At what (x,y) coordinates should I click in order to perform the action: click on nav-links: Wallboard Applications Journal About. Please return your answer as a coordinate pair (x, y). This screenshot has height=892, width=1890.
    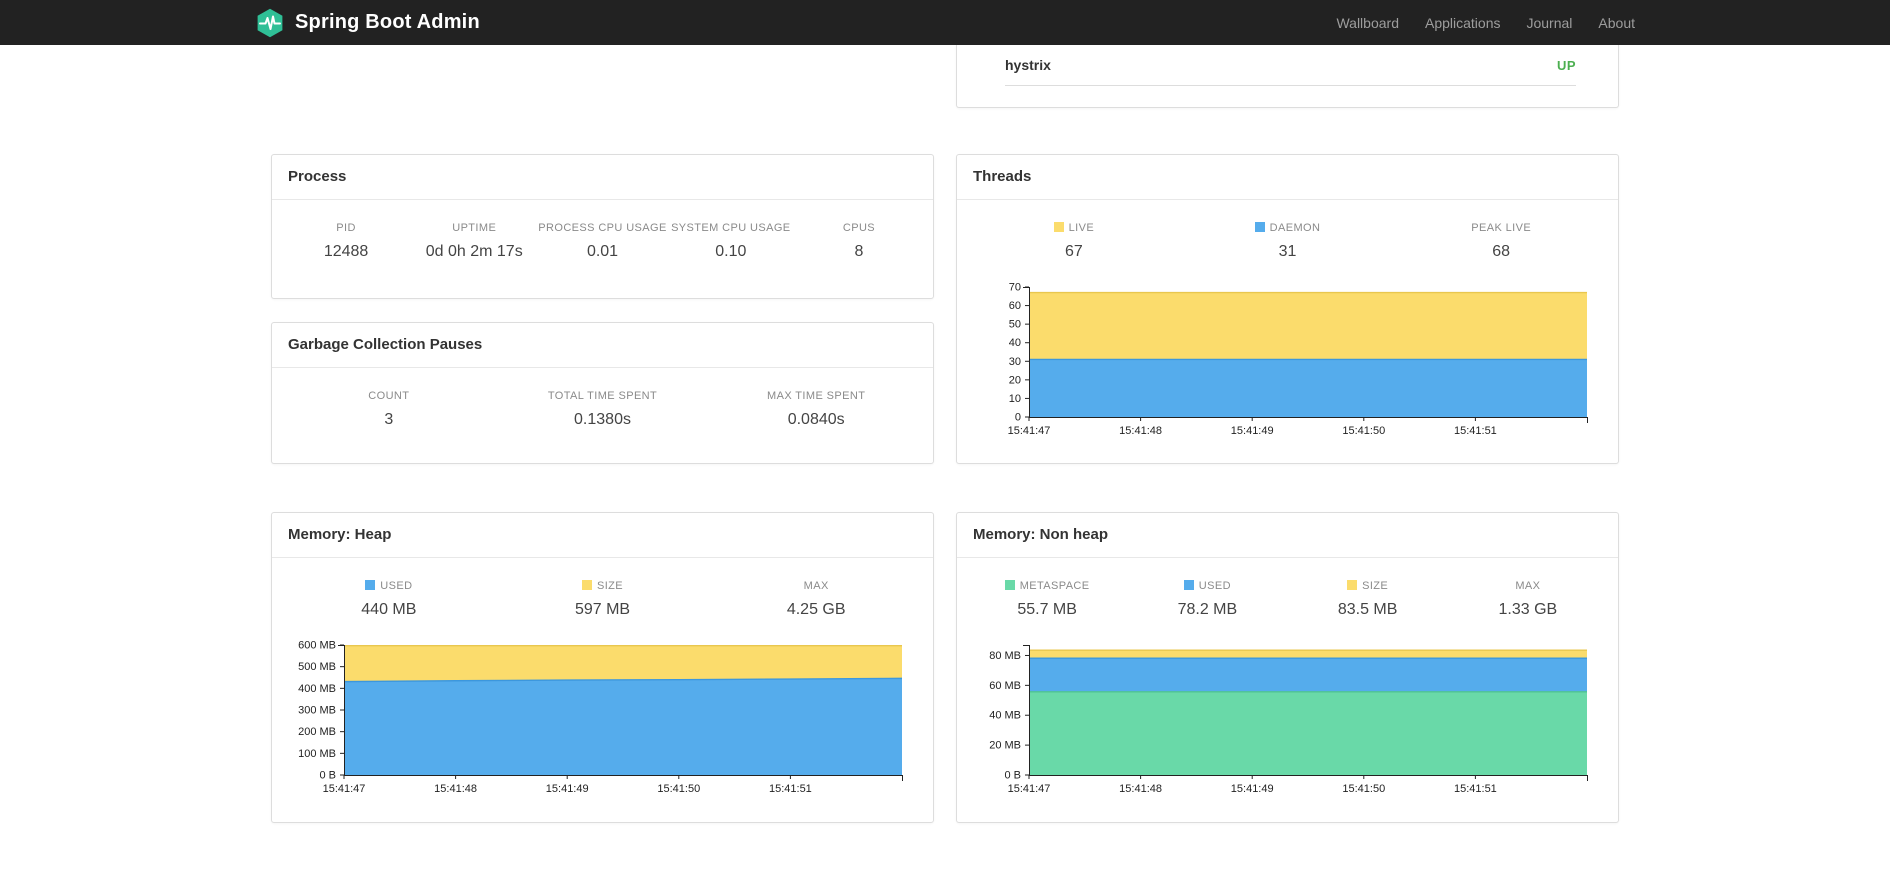
    Looking at the image, I should click on (1472, 23).